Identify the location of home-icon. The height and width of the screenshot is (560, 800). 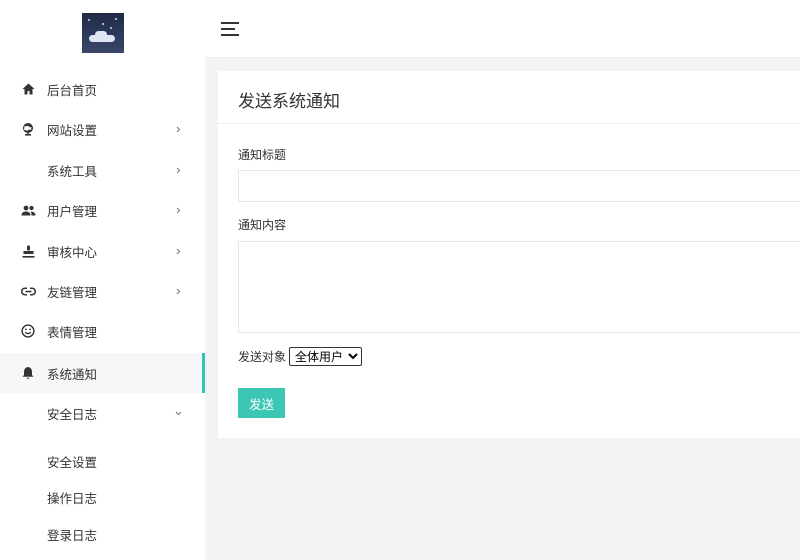
(28, 89).